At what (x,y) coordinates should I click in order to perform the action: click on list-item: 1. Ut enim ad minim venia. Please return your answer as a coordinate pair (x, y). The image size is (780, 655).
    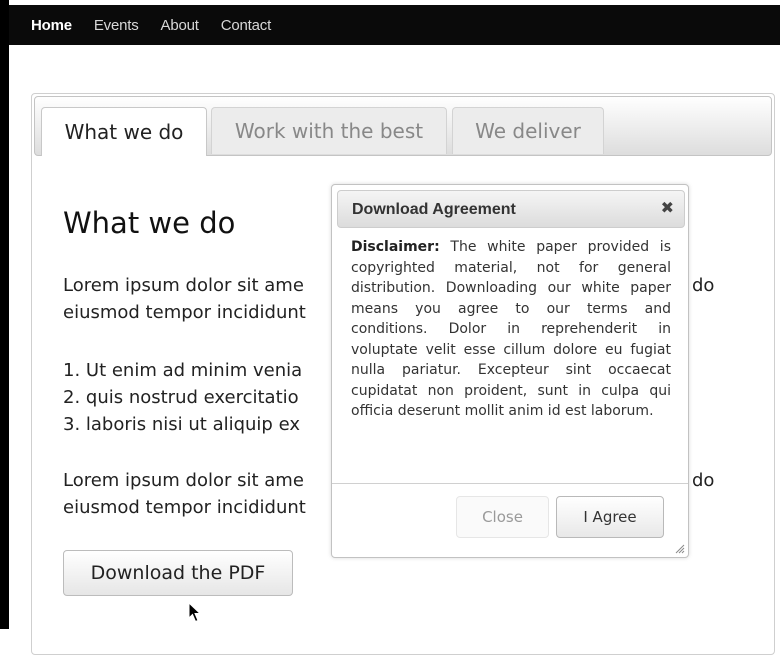
    Looking at the image, I should click on (183, 370).